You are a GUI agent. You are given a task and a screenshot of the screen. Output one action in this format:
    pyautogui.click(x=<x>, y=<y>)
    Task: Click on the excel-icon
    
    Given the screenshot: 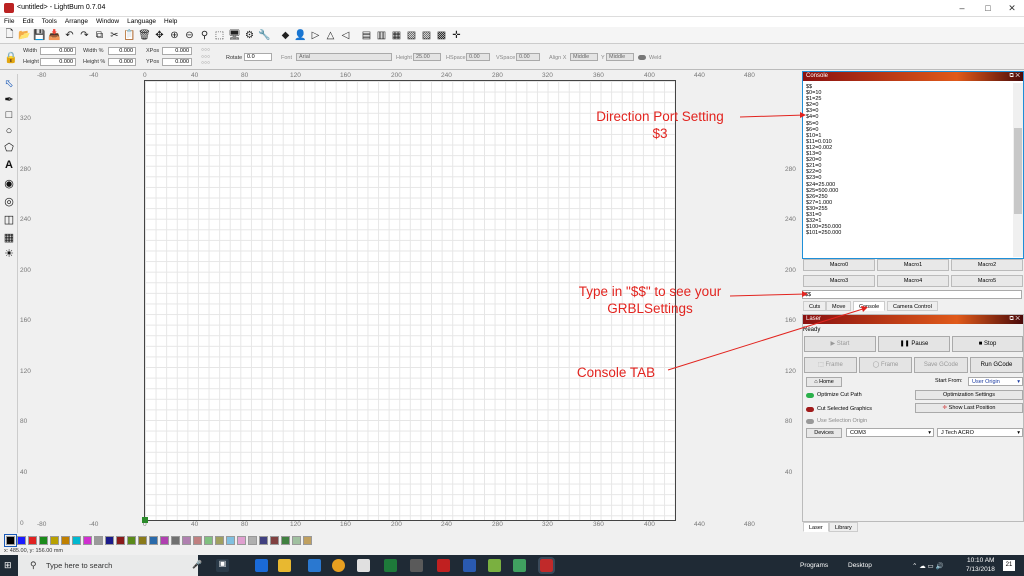 What is the action you would take?
    pyautogui.click(x=390, y=565)
    